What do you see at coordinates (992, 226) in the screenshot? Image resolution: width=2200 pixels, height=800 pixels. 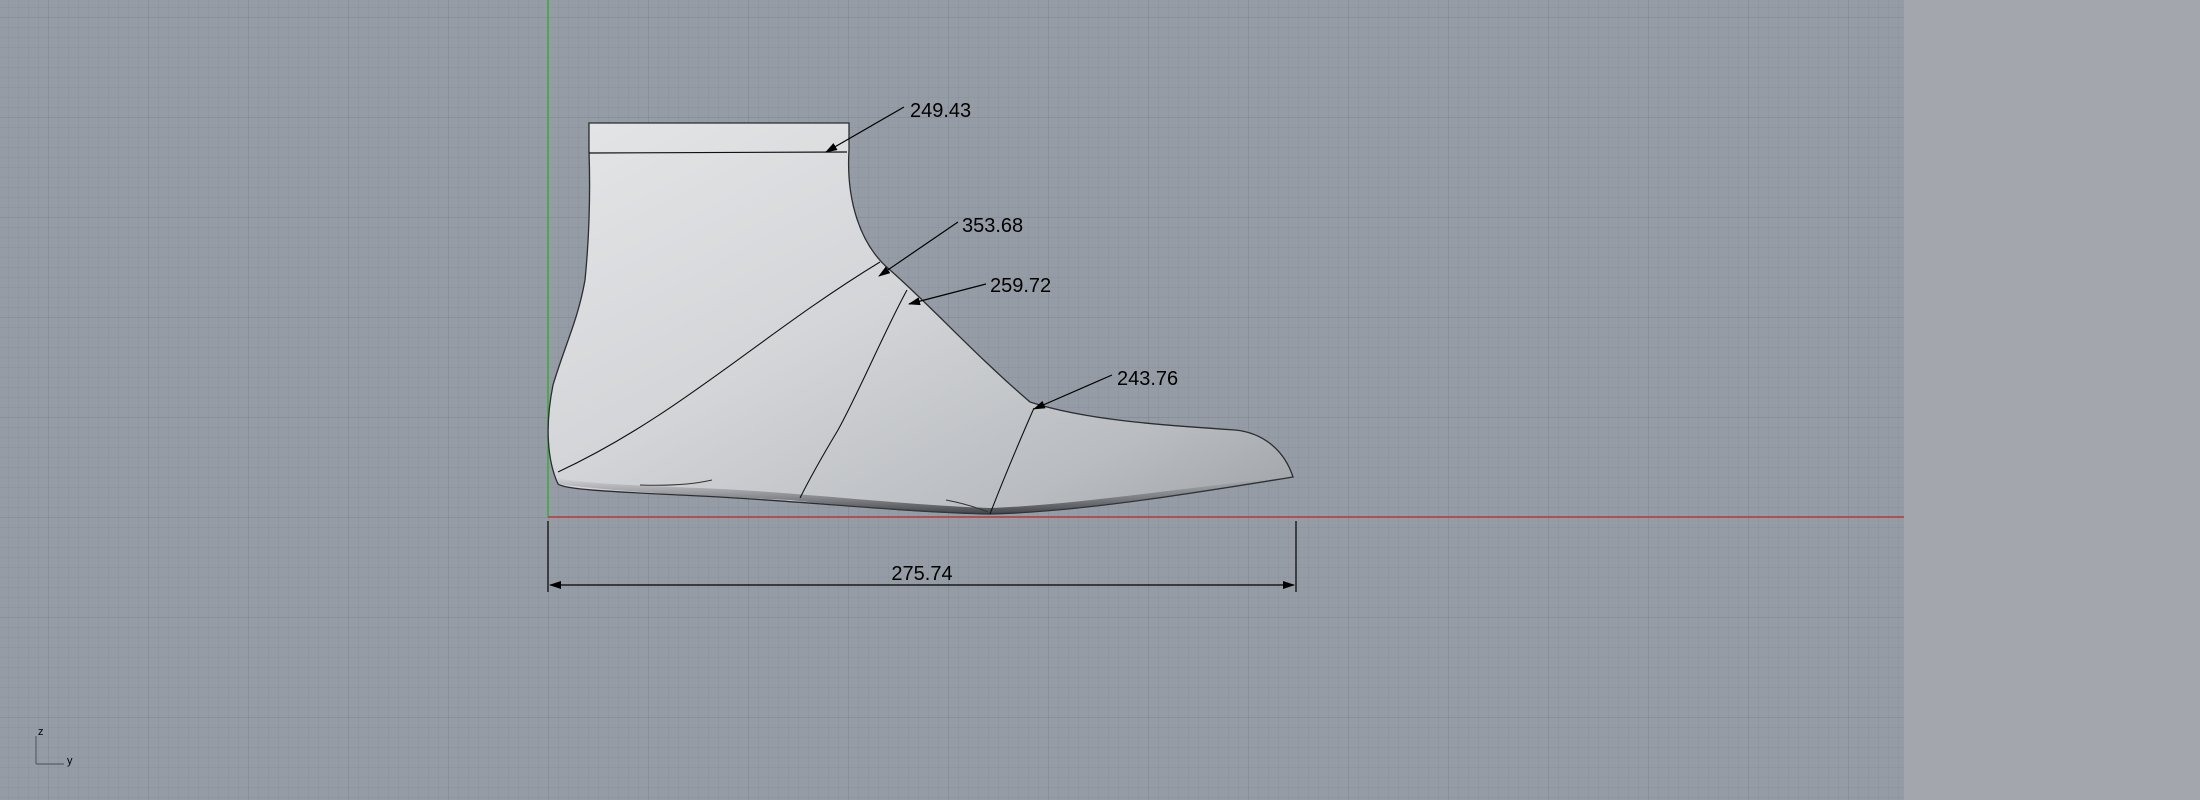 I see `dimension-label-instep-girth: 353.68` at bounding box center [992, 226].